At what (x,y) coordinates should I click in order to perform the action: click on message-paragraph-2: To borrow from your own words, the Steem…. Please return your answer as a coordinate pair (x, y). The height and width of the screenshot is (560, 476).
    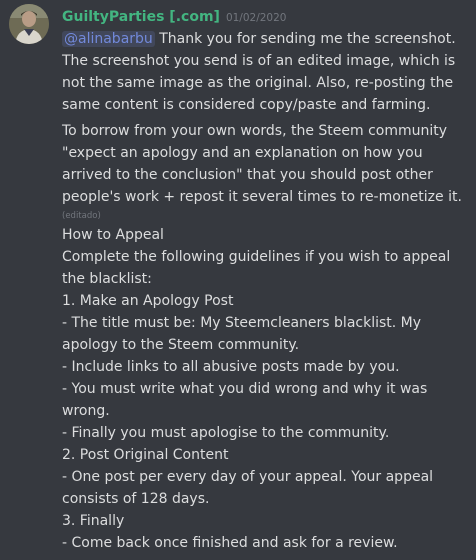
    Looking at the image, I should click on (262, 164).